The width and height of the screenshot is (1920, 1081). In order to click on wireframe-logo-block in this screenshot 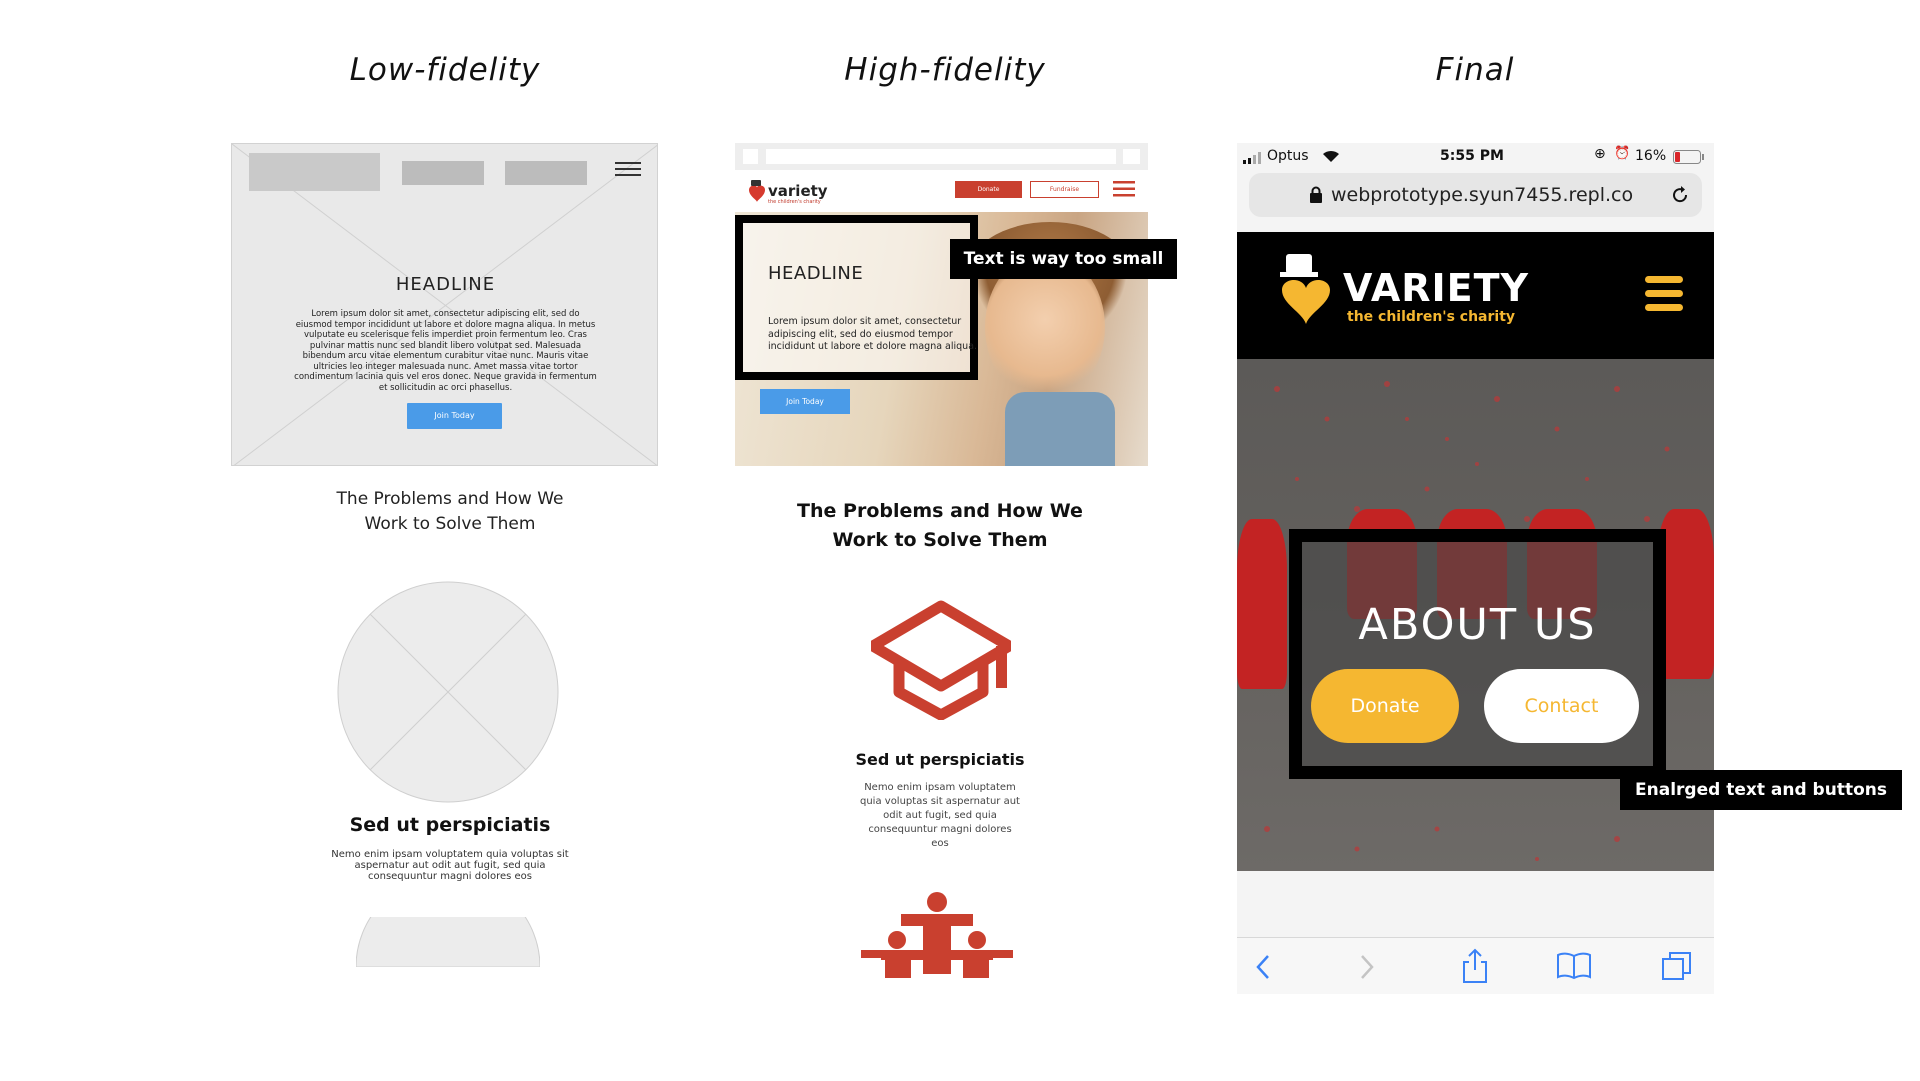, I will do `click(314, 172)`.